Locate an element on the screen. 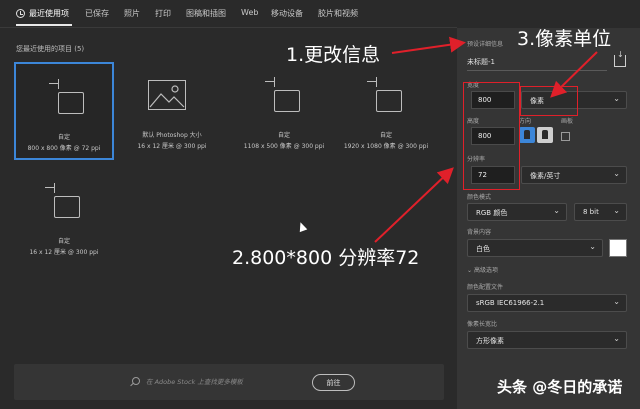 This screenshot has width=640, height=409. arrow-to-details is located at coordinates (428, 45).